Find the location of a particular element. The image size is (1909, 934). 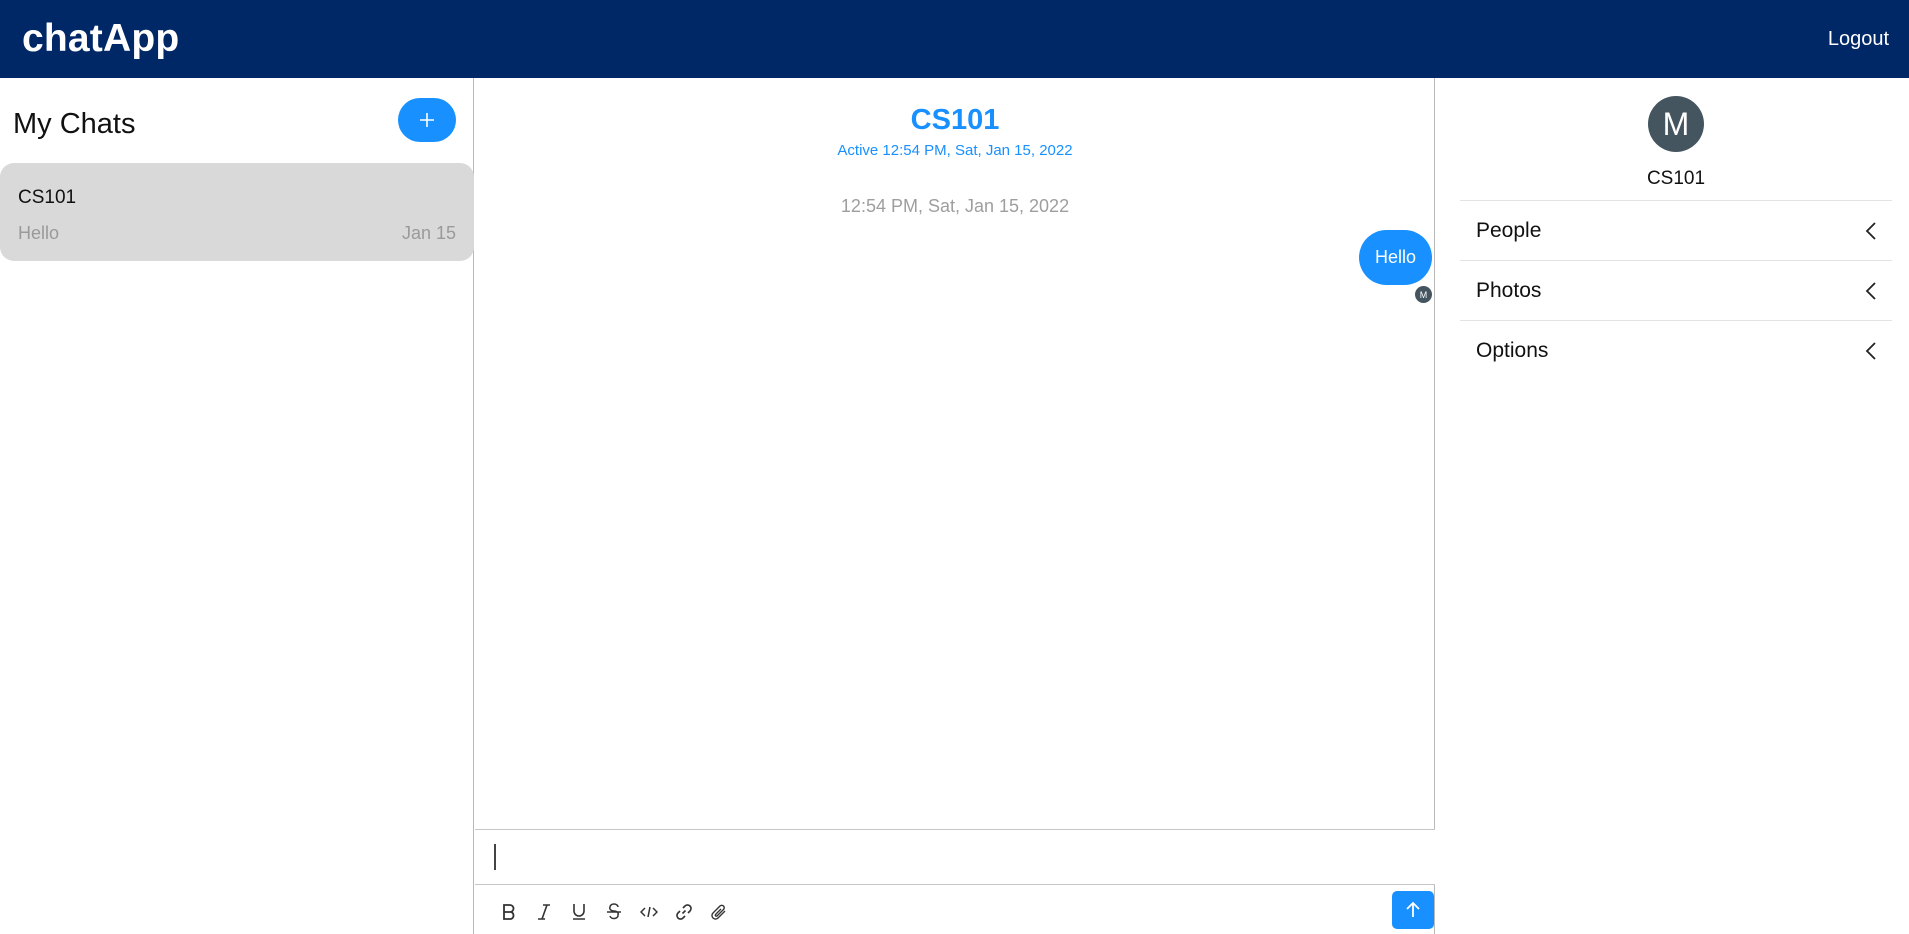

arrow-up-icon is located at coordinates (1413, 909).